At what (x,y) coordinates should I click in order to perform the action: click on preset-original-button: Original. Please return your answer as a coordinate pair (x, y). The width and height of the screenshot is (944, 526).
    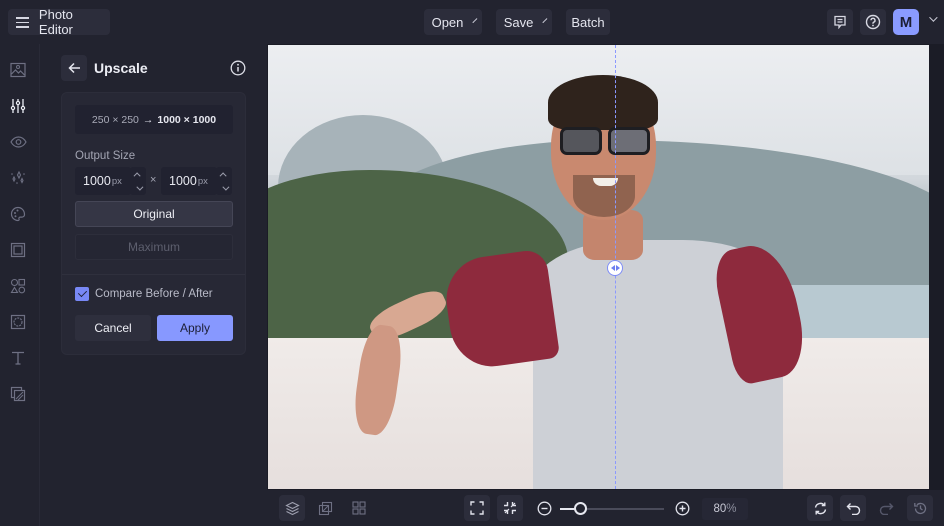
    Looking at the image, I should click on (154, 214).